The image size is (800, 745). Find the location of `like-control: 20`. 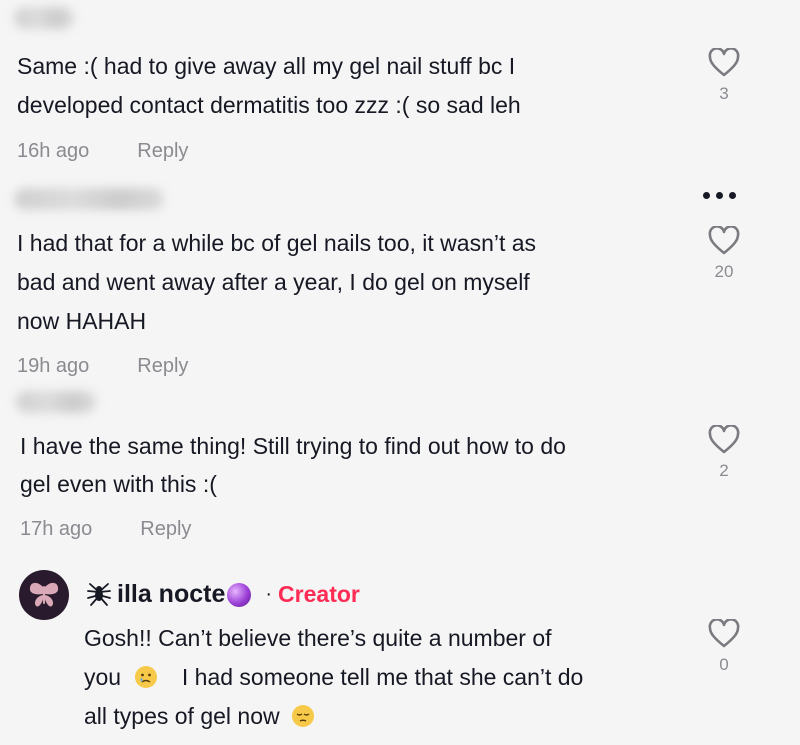

like-control: 20 is located at coordinates (724, 254).